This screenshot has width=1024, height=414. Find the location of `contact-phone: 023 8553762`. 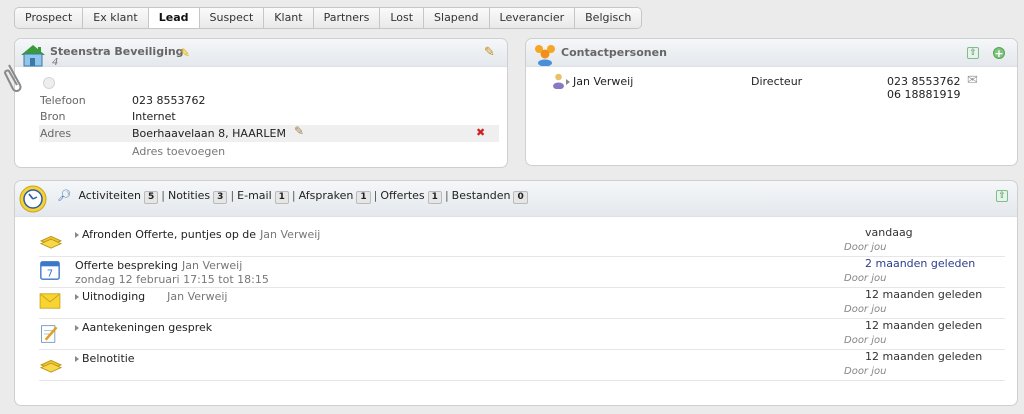

contact-phone: 023 8553762 is located at coordinates (924, 81).